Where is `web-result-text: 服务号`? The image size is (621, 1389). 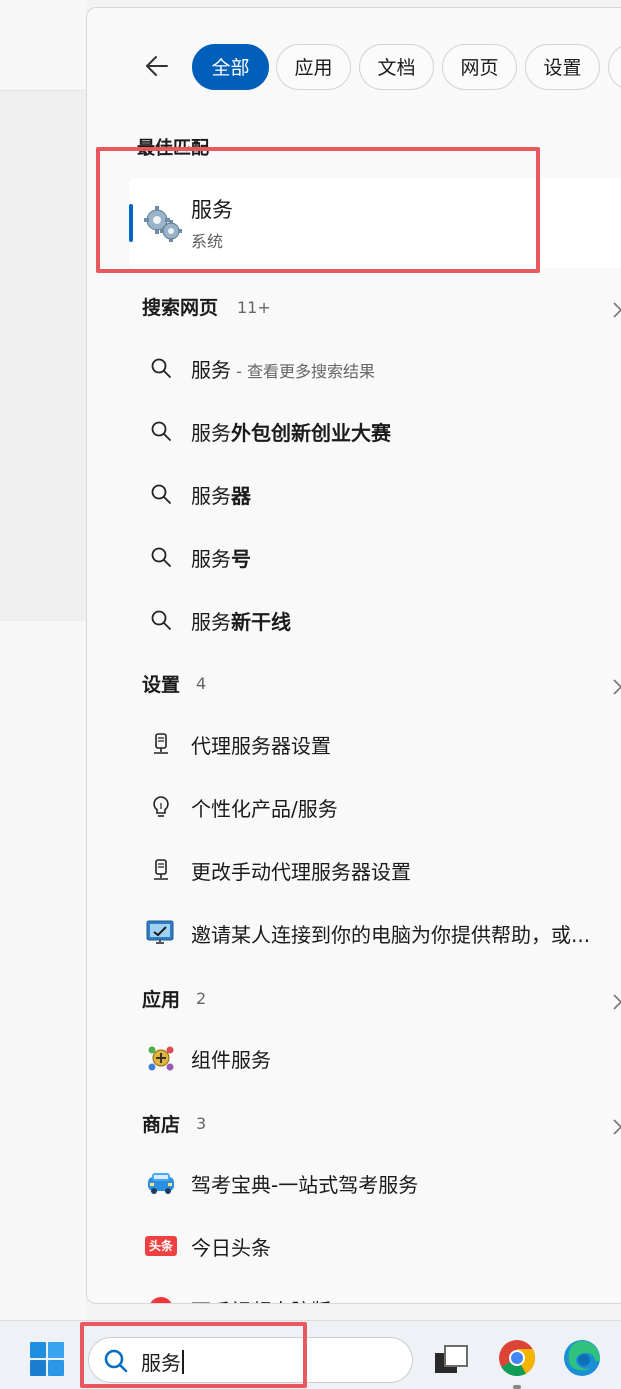 web-result-text: 服务号 is located at coordinates (221, 559).